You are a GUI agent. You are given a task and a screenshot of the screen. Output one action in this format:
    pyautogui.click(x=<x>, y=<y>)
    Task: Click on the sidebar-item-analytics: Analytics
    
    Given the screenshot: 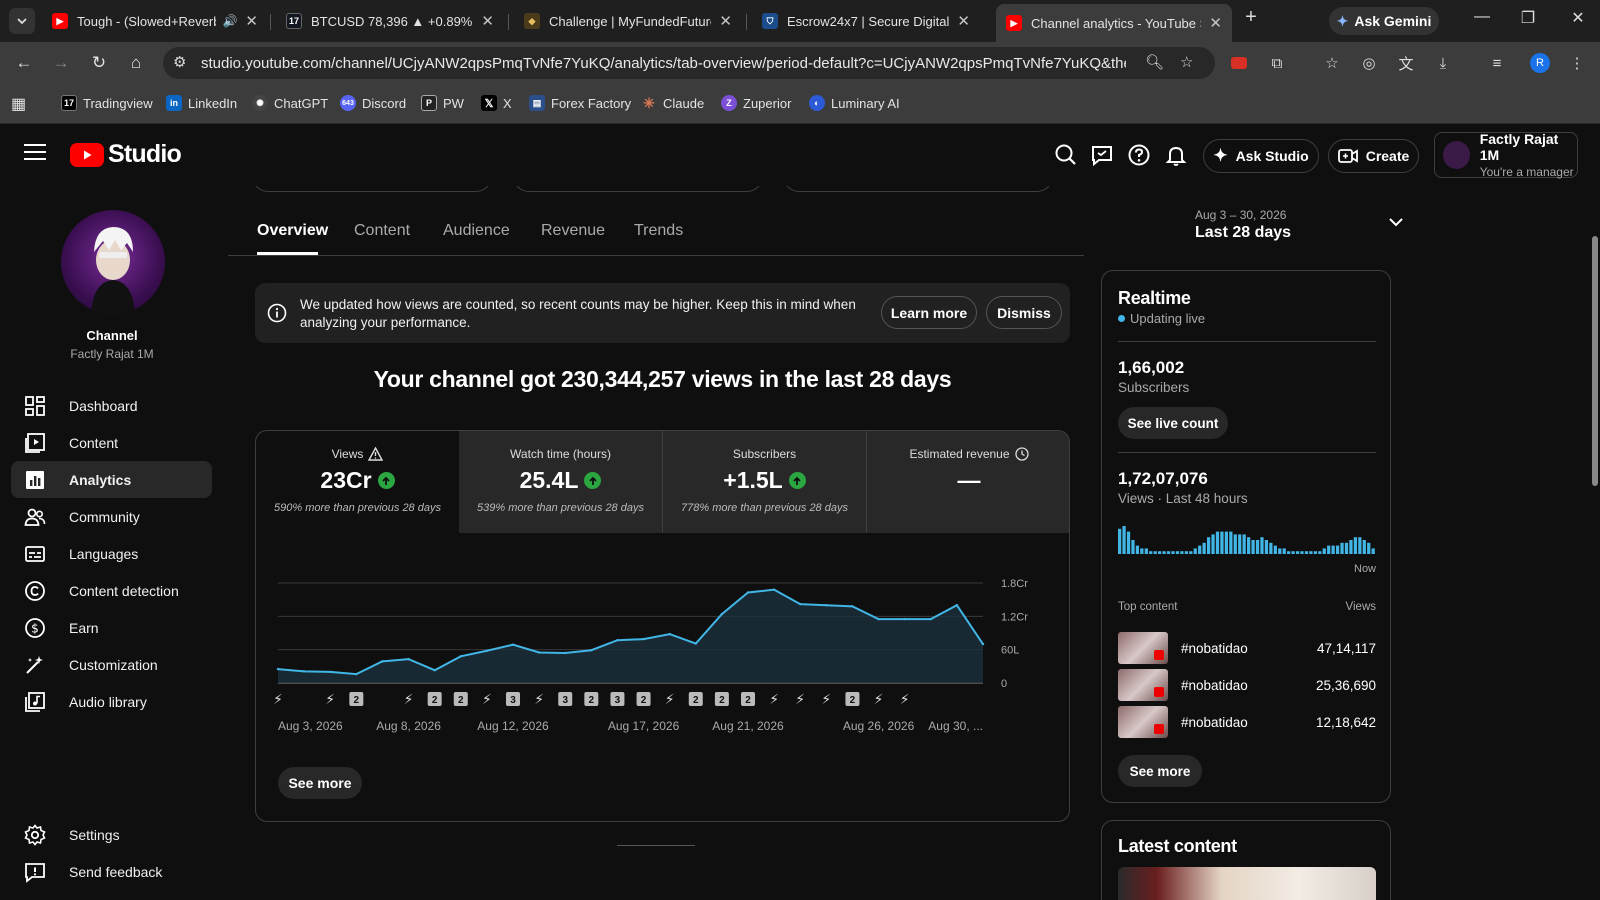 What is the action you would take?
    pyautogui.click(x=111, y=479)
    